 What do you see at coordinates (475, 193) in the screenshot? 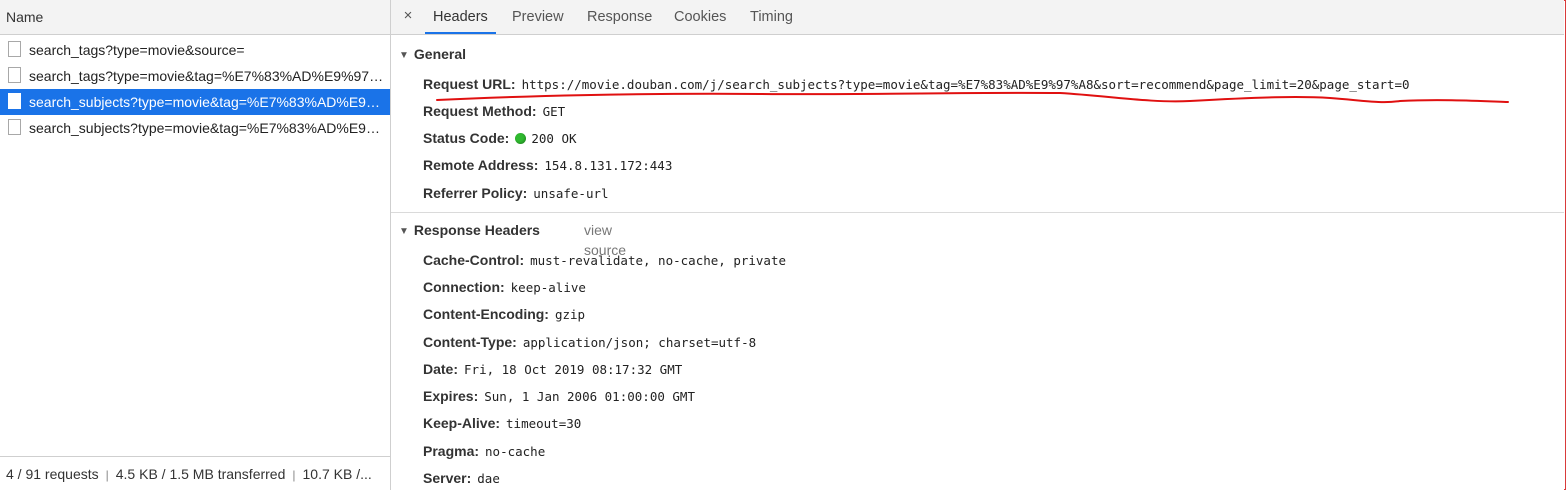
I see `header-key: Referrer Policy:` at bounding box center [475, 193].